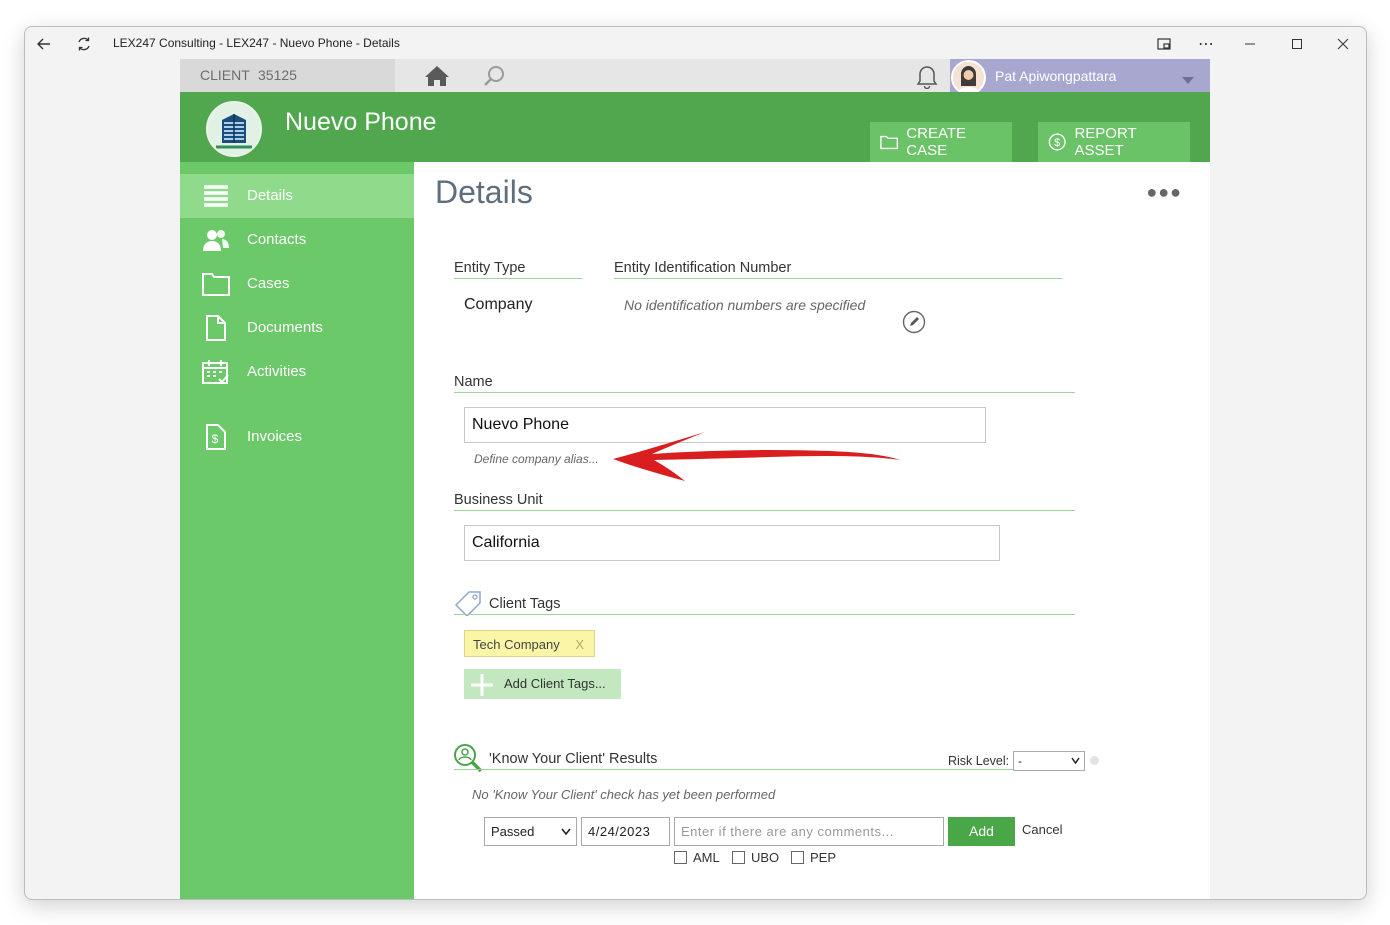 The height and width of the screenshot is (925, 1390). I want to click on sidebar-item-label: Cases, so click(268, 283).